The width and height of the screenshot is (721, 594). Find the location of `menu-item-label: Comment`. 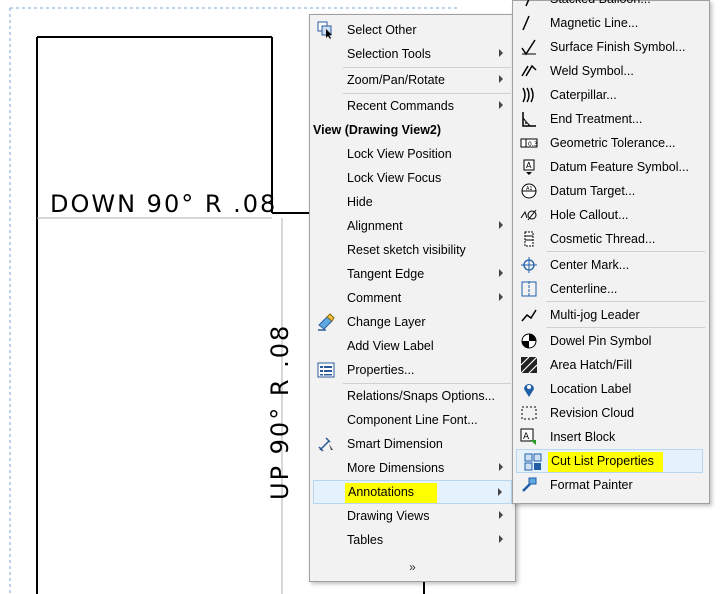

menu-item-label: Comment is located at coordinates (374, 298).